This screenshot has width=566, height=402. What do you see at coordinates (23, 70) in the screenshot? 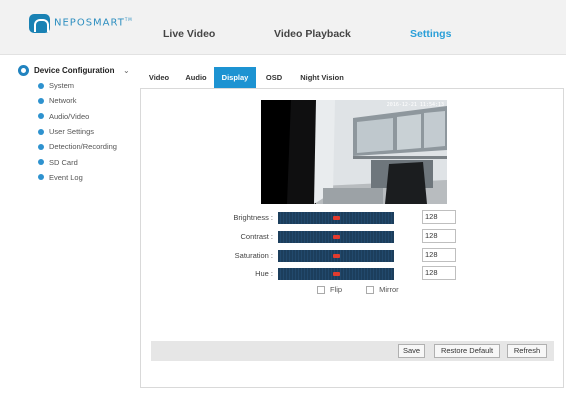
I see `gear-icon` at bounding box center [23, 70].